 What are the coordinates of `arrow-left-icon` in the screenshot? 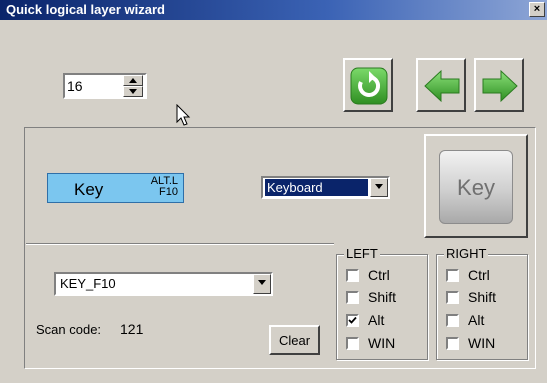 It's located at (442, 86).